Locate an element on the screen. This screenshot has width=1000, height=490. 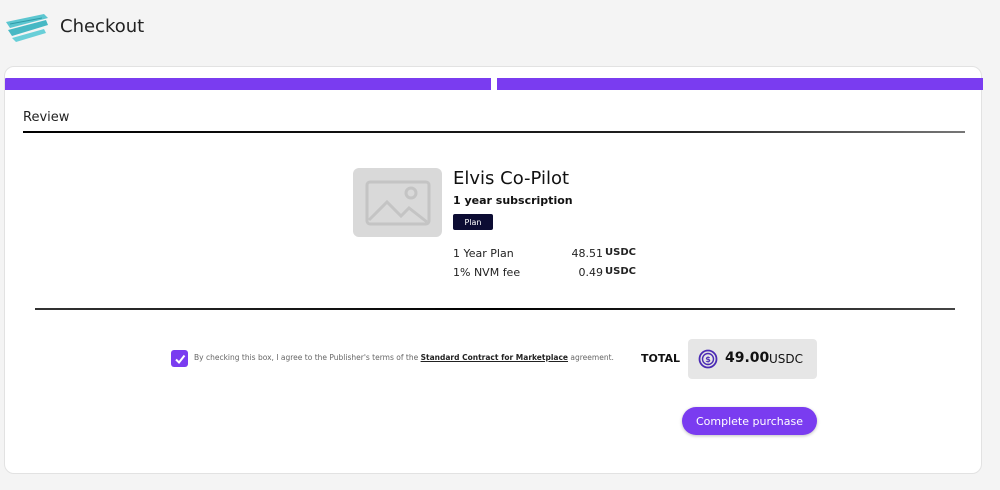
terms-checkbox is located at coordinates (179, 358).